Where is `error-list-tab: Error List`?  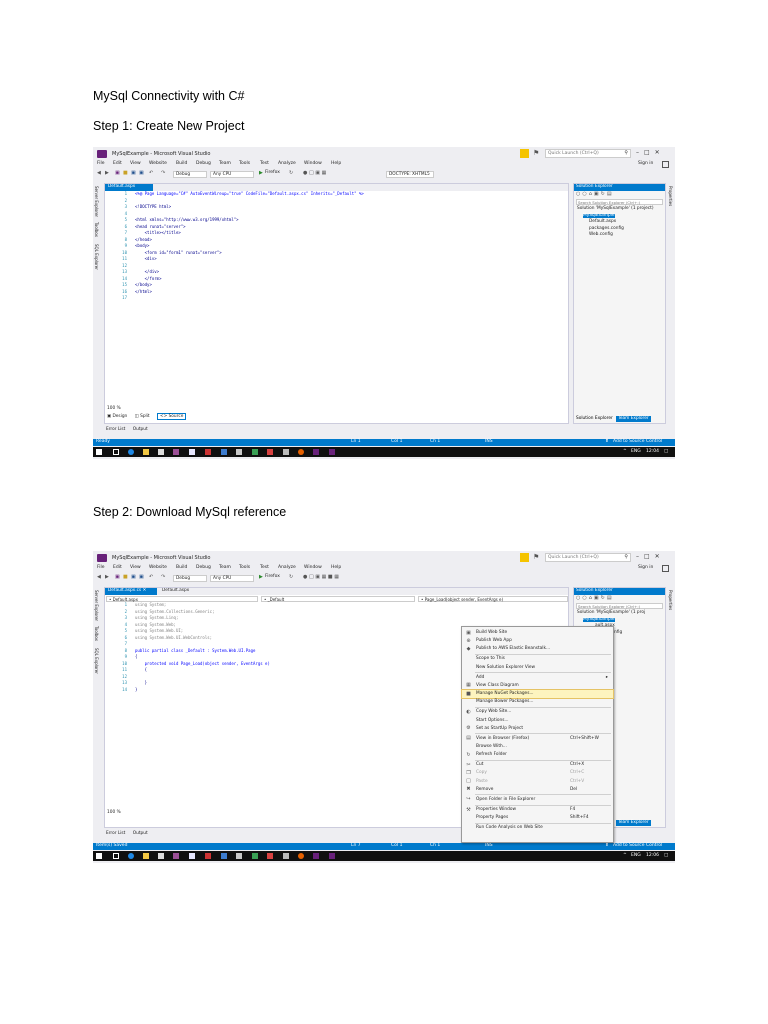
error-list-tab: Error List is located at coordinates (115, 429).